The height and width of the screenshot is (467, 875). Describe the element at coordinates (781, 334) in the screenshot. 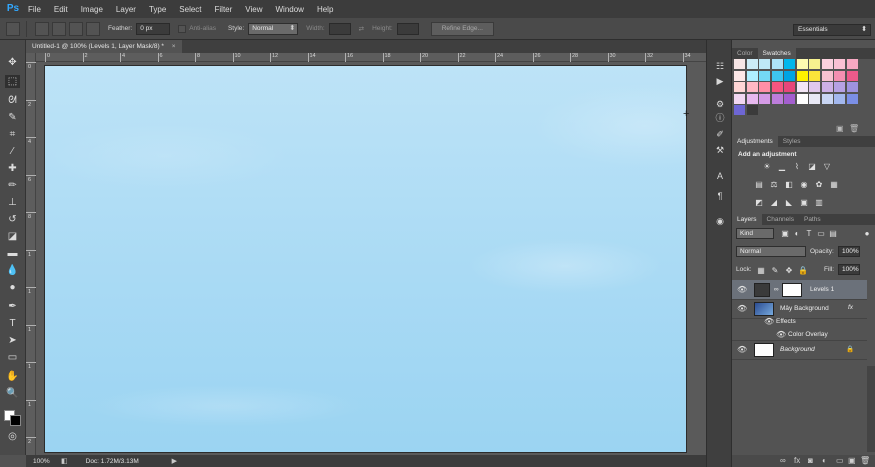

I see `effect-eye-icon: 👁` at that location.